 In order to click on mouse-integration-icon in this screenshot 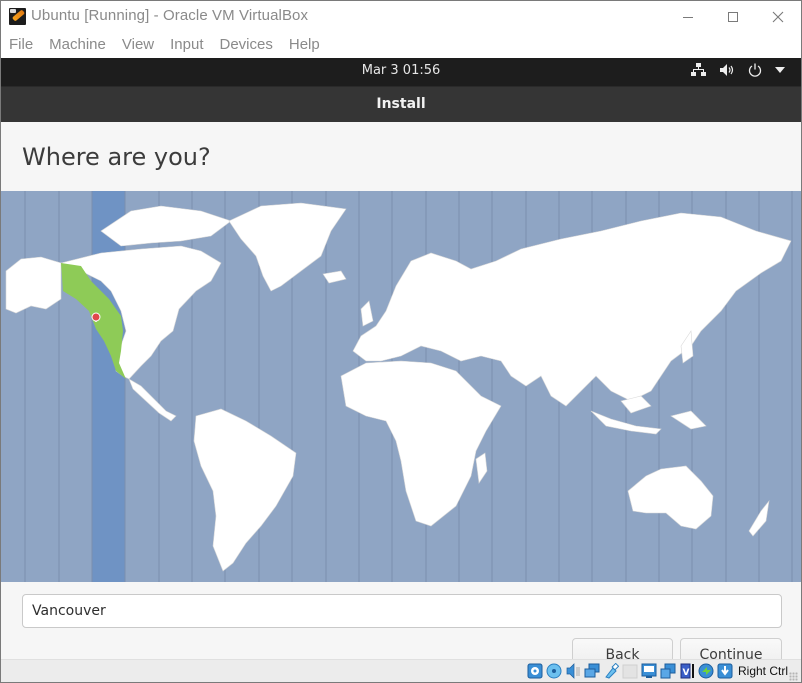, I will do `click(706, 671)`.